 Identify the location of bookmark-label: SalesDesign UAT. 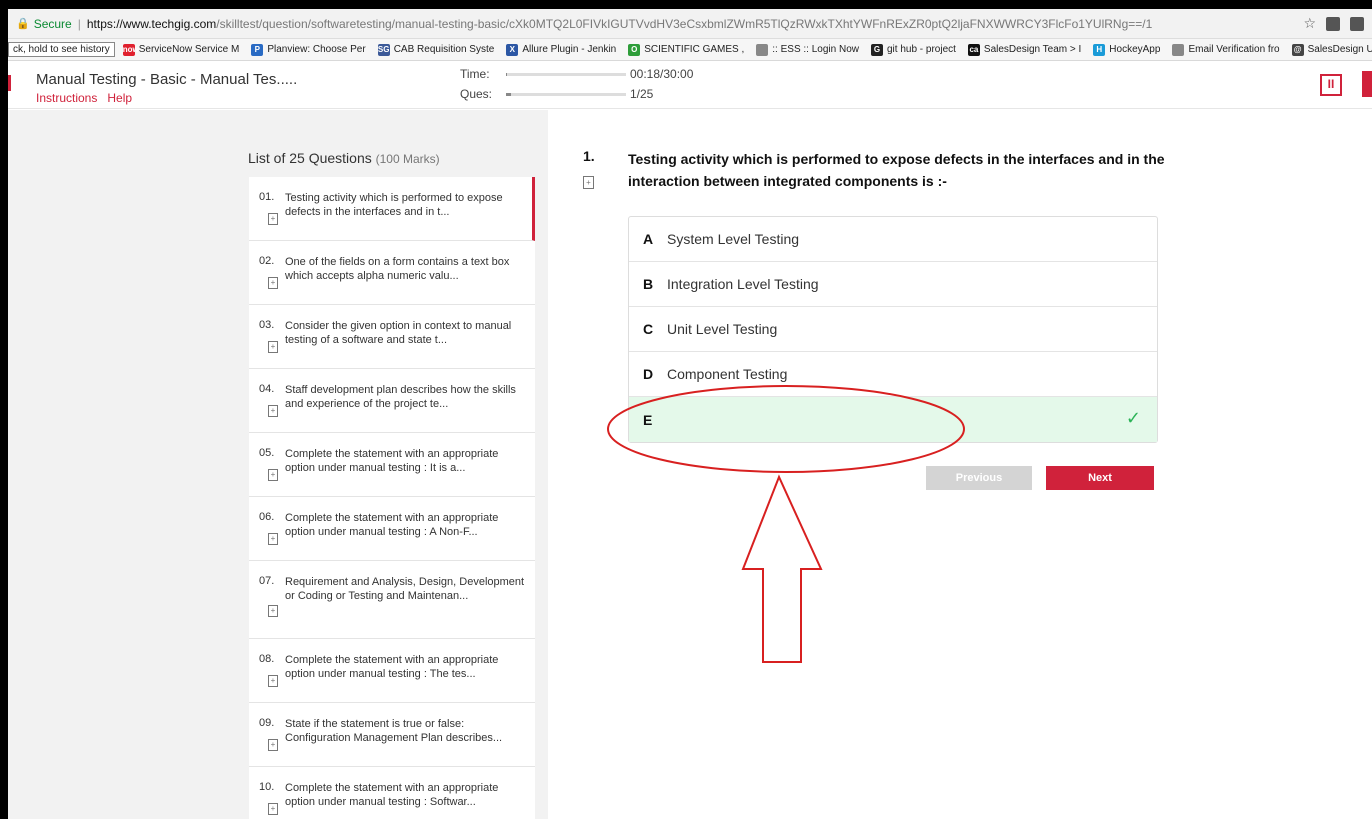
(1339, 49).